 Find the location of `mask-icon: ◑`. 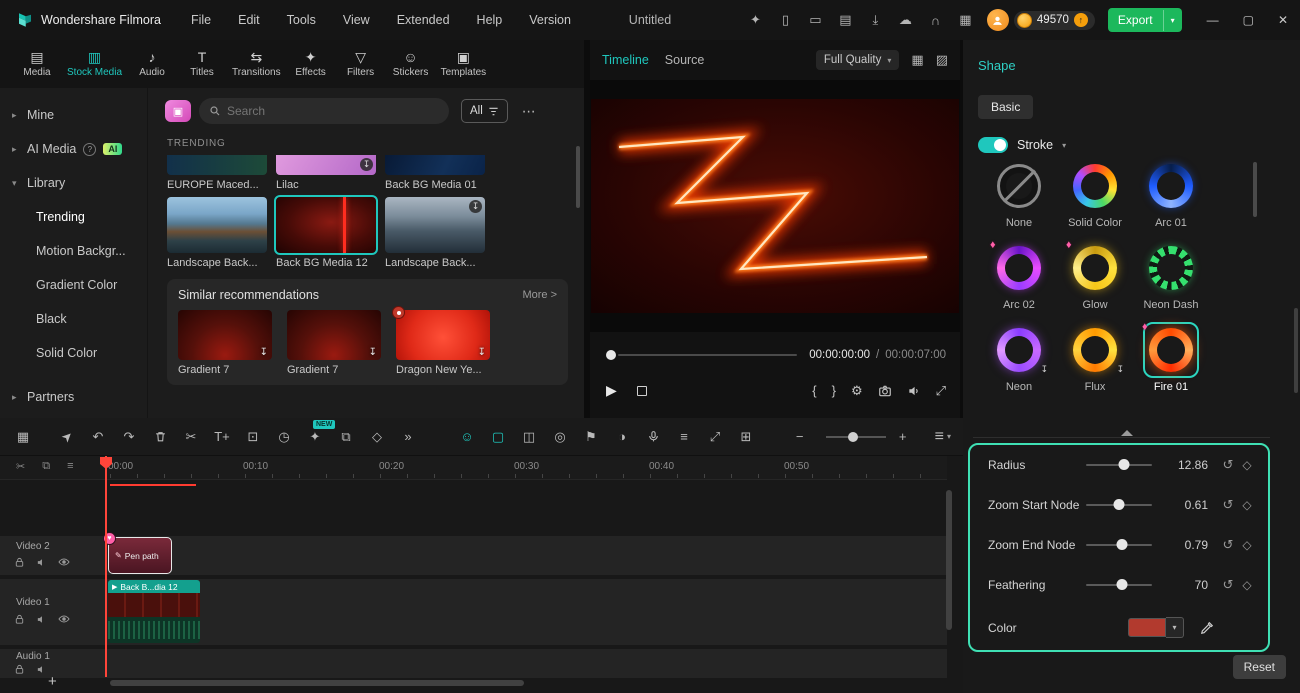

mask-icon: ◑ is located at coordinates (622, 437).